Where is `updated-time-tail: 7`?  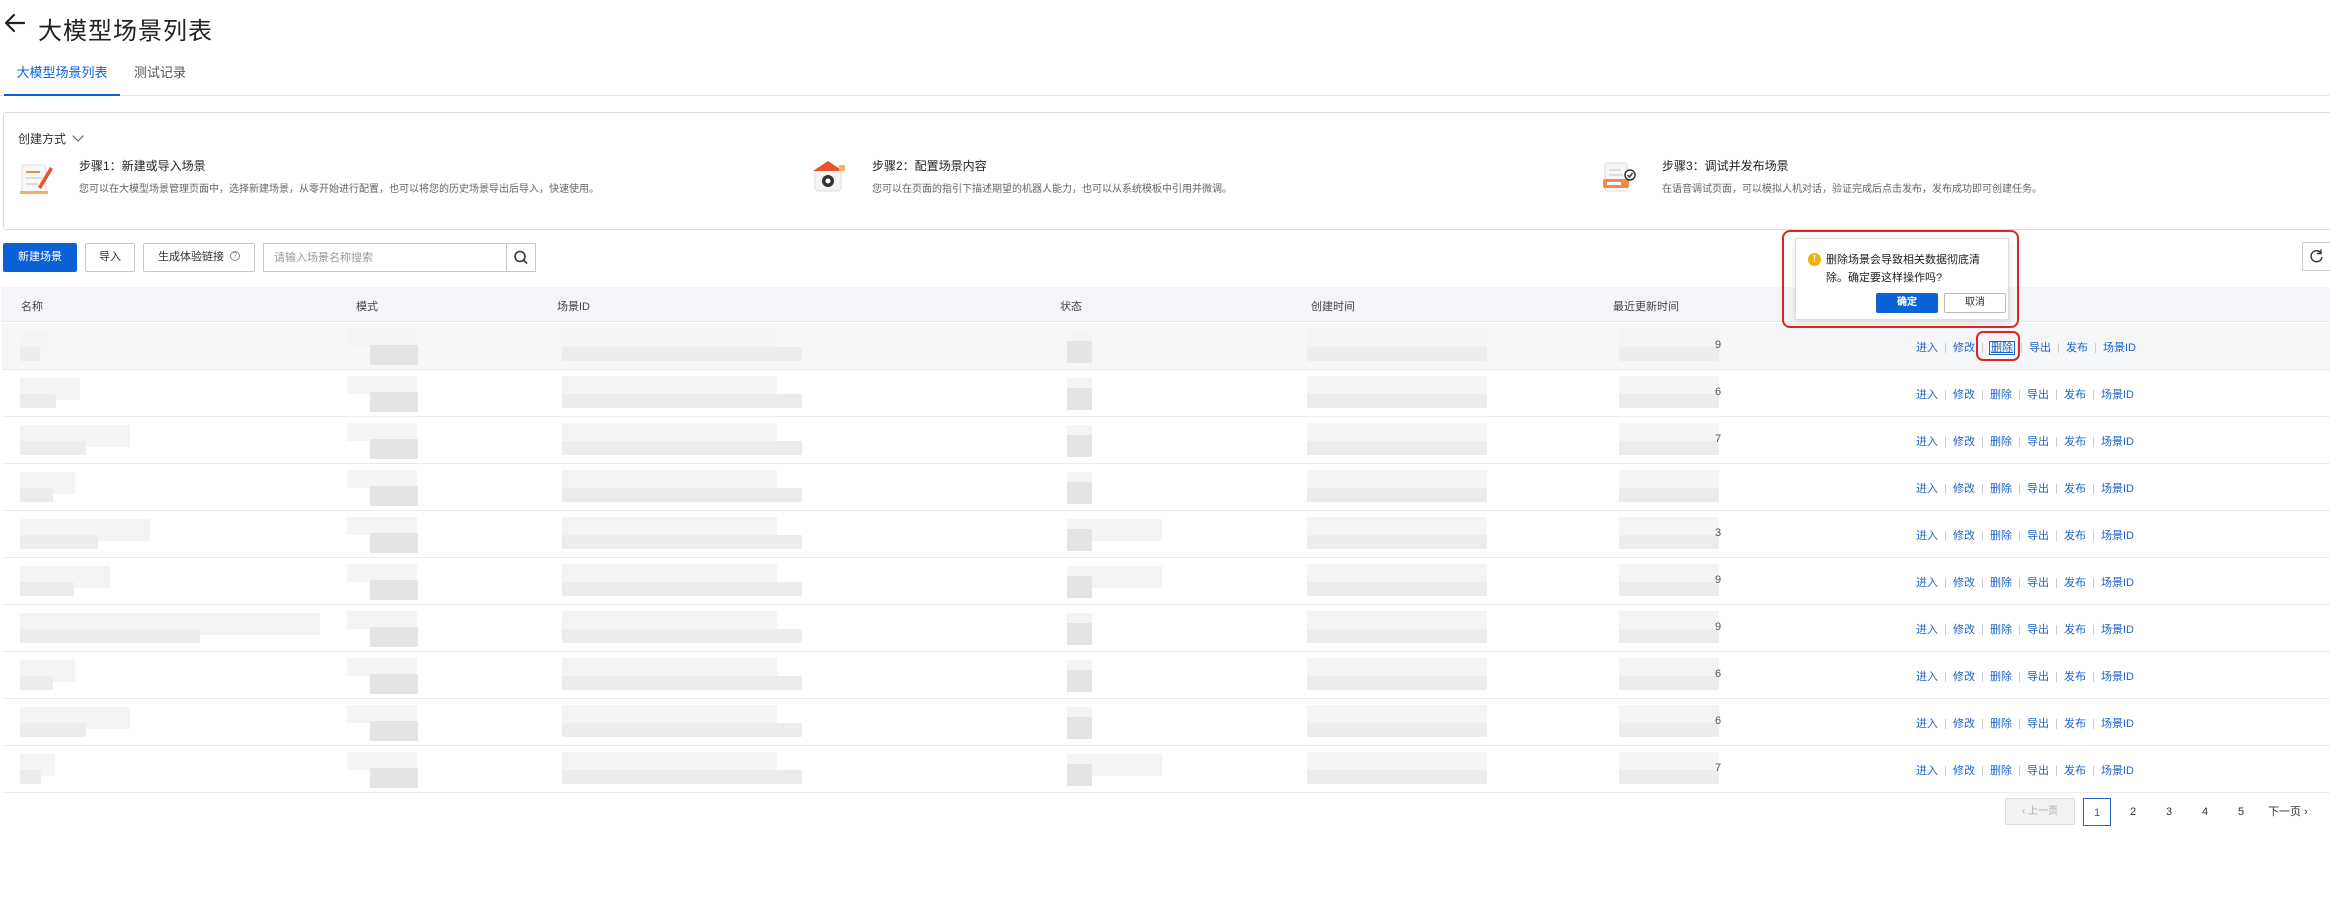
updated-time-tail: 7 is located at coordinates (1718, 768).